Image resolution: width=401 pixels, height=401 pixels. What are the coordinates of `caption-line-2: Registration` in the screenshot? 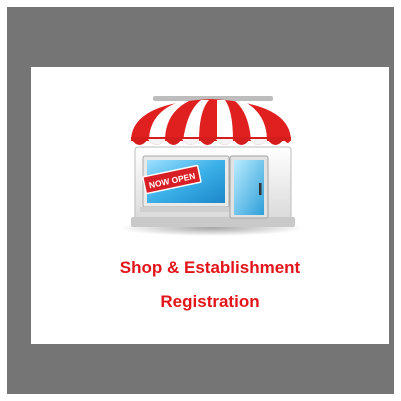 It's located at (210, 301).